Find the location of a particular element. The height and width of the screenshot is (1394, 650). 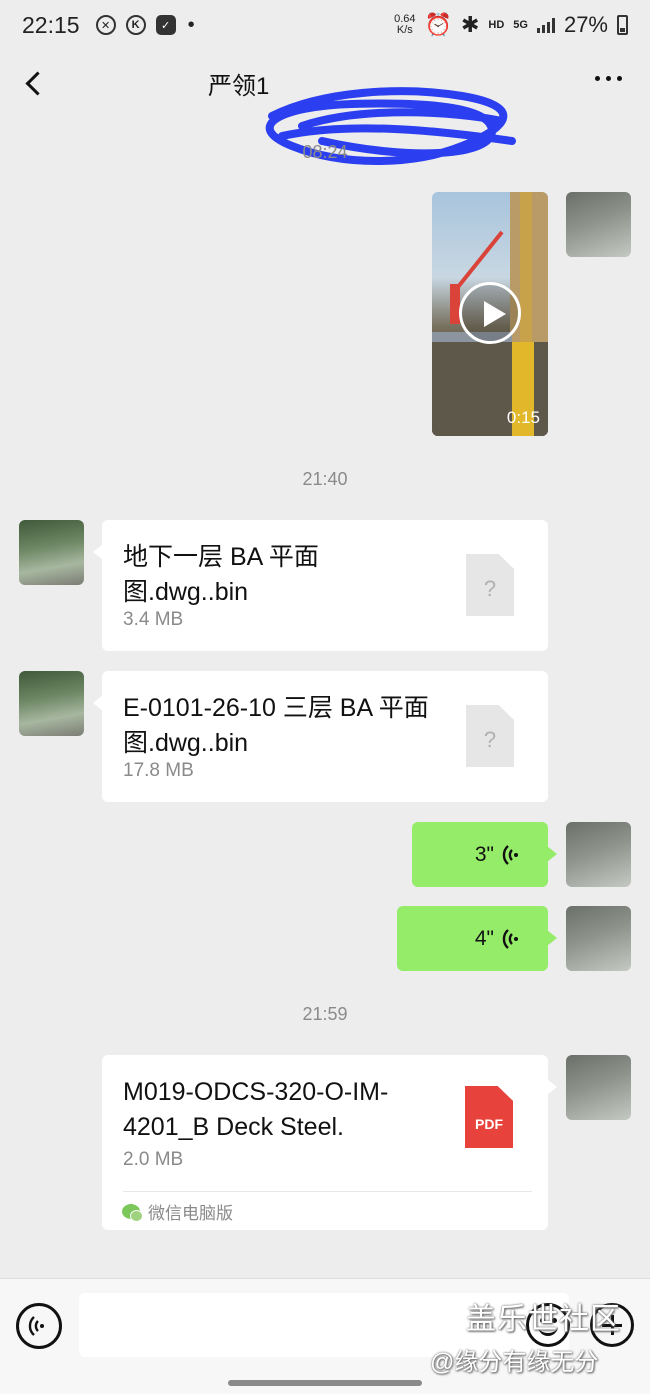

network-label: 5G is located at coordinates (520, 25).